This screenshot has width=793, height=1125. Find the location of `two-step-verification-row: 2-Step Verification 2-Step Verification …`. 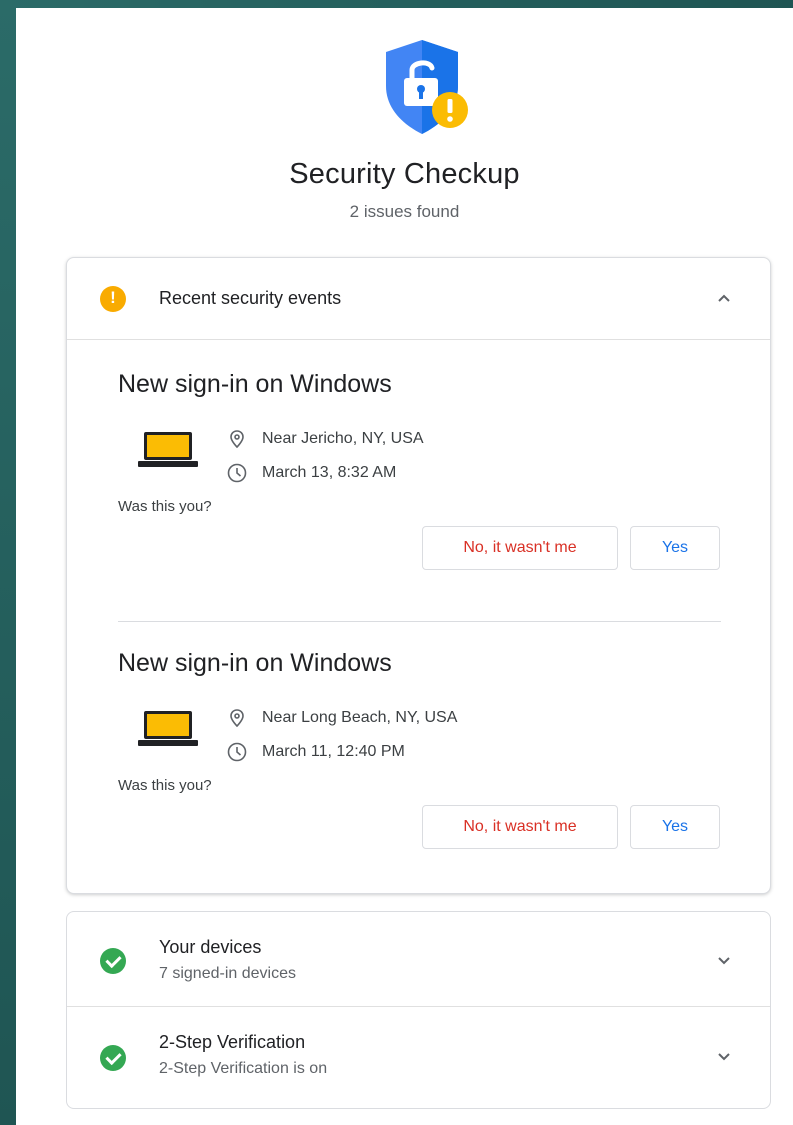

two-step-verification-row: 2-Step Verification 2-Step Verification … is located at coordinates (418, 1058).